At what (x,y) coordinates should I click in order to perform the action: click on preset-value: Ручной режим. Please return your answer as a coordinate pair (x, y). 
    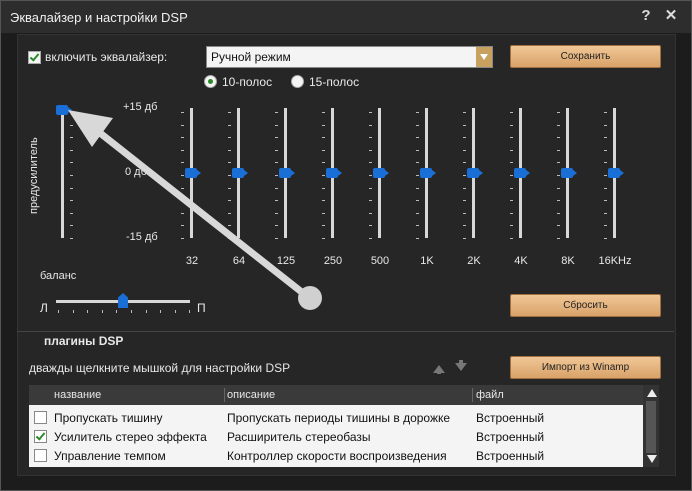
    Looking at the image, I should click on (251, 57).